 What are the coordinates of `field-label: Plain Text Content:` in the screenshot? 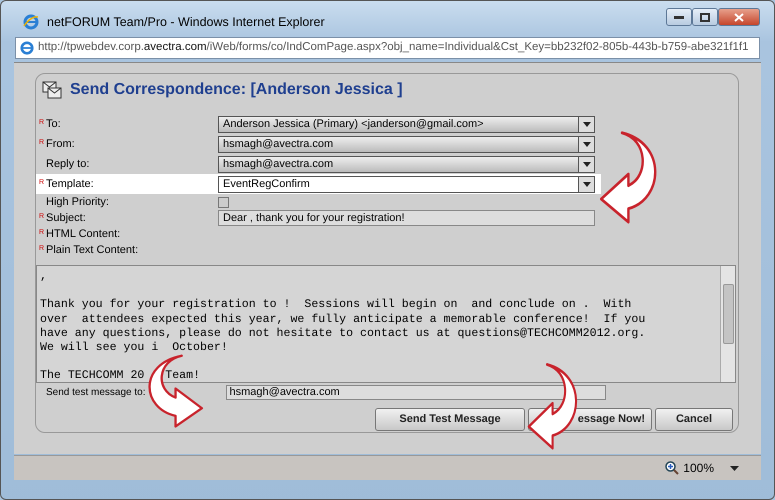 It's located at (92, 250).